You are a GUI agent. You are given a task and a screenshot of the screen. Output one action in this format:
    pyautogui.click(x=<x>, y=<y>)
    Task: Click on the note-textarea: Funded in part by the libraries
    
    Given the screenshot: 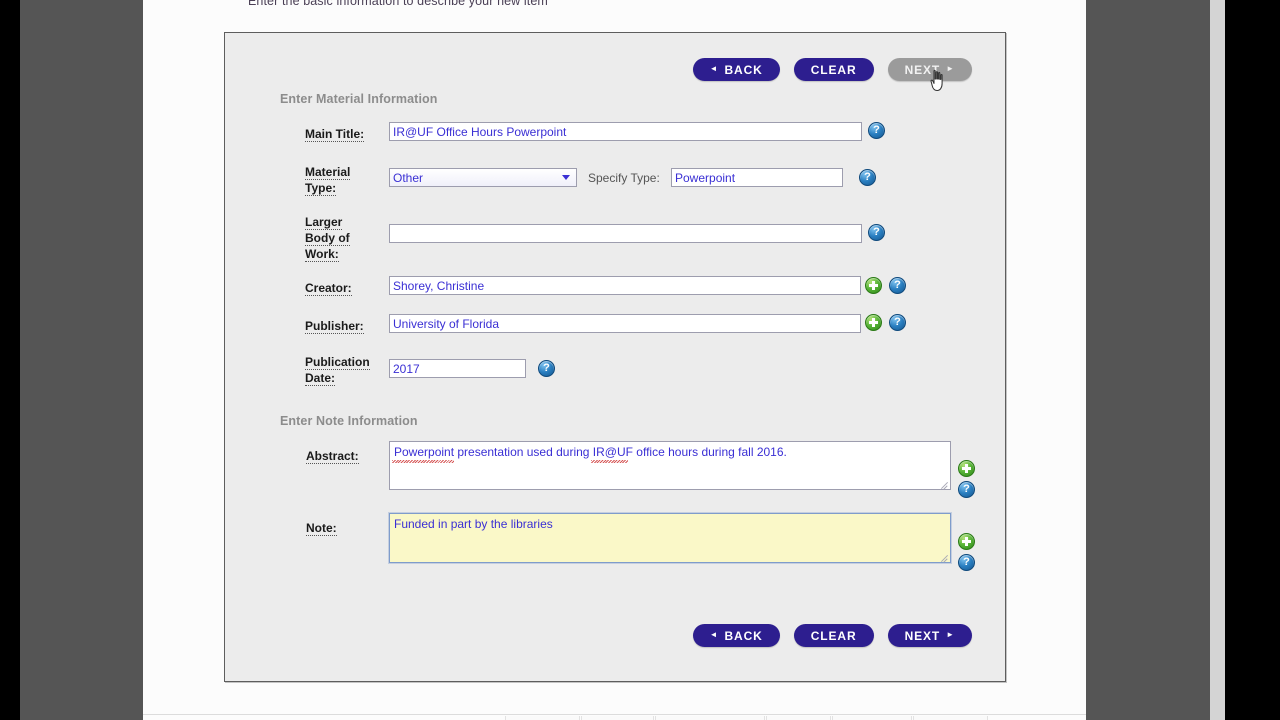 What is the action you would take?
    pyautogui.click(x=670, y=538)
    